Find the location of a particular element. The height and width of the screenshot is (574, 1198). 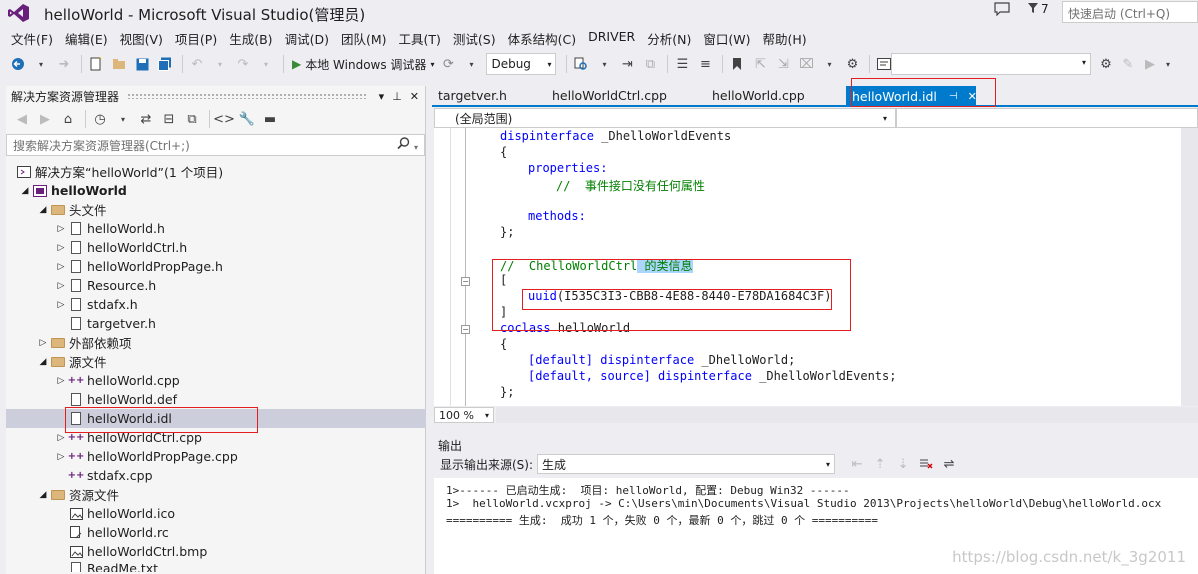

show-all-files-icon: ⧉ is located at coordinates (192, 119).